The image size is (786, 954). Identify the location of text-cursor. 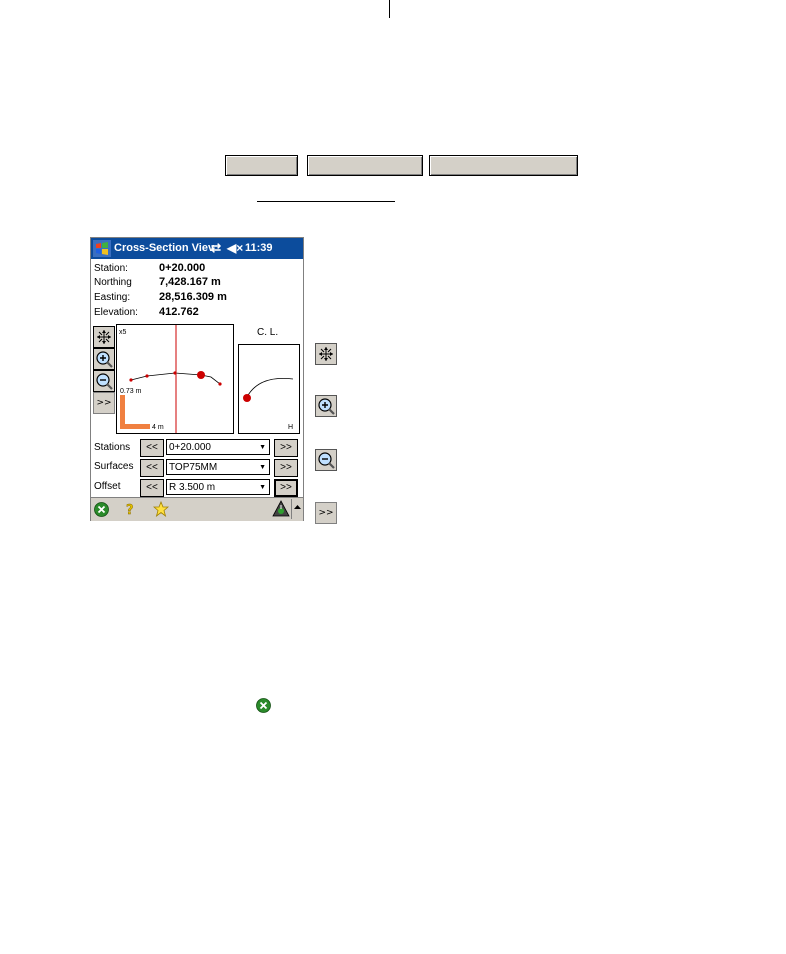
(389, 9).